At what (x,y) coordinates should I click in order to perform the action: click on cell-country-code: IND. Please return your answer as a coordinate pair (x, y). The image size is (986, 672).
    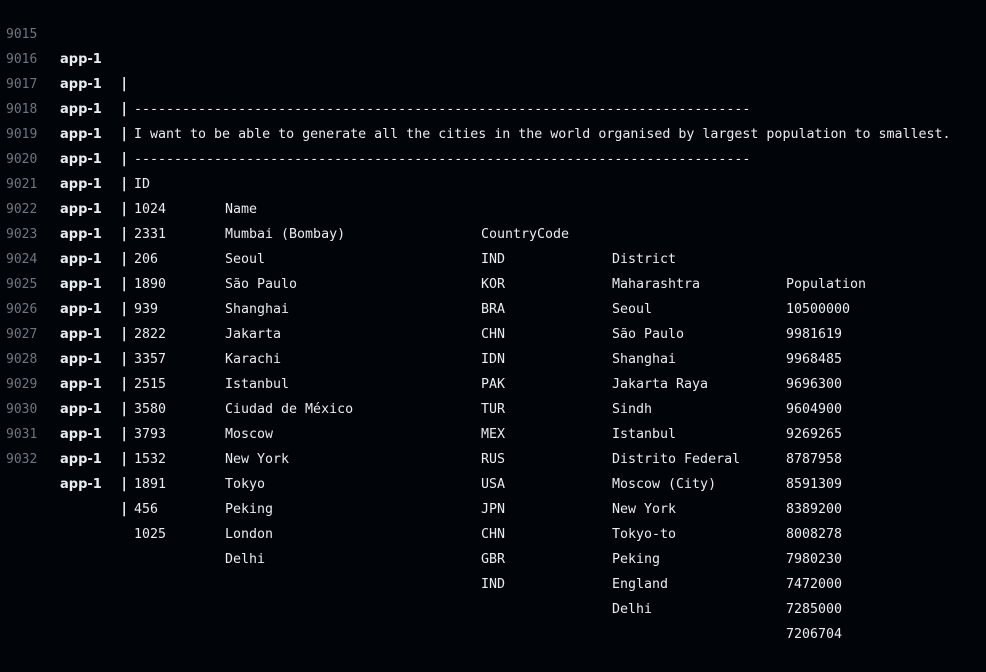
    Looking at the image, I should click on (493, 584).